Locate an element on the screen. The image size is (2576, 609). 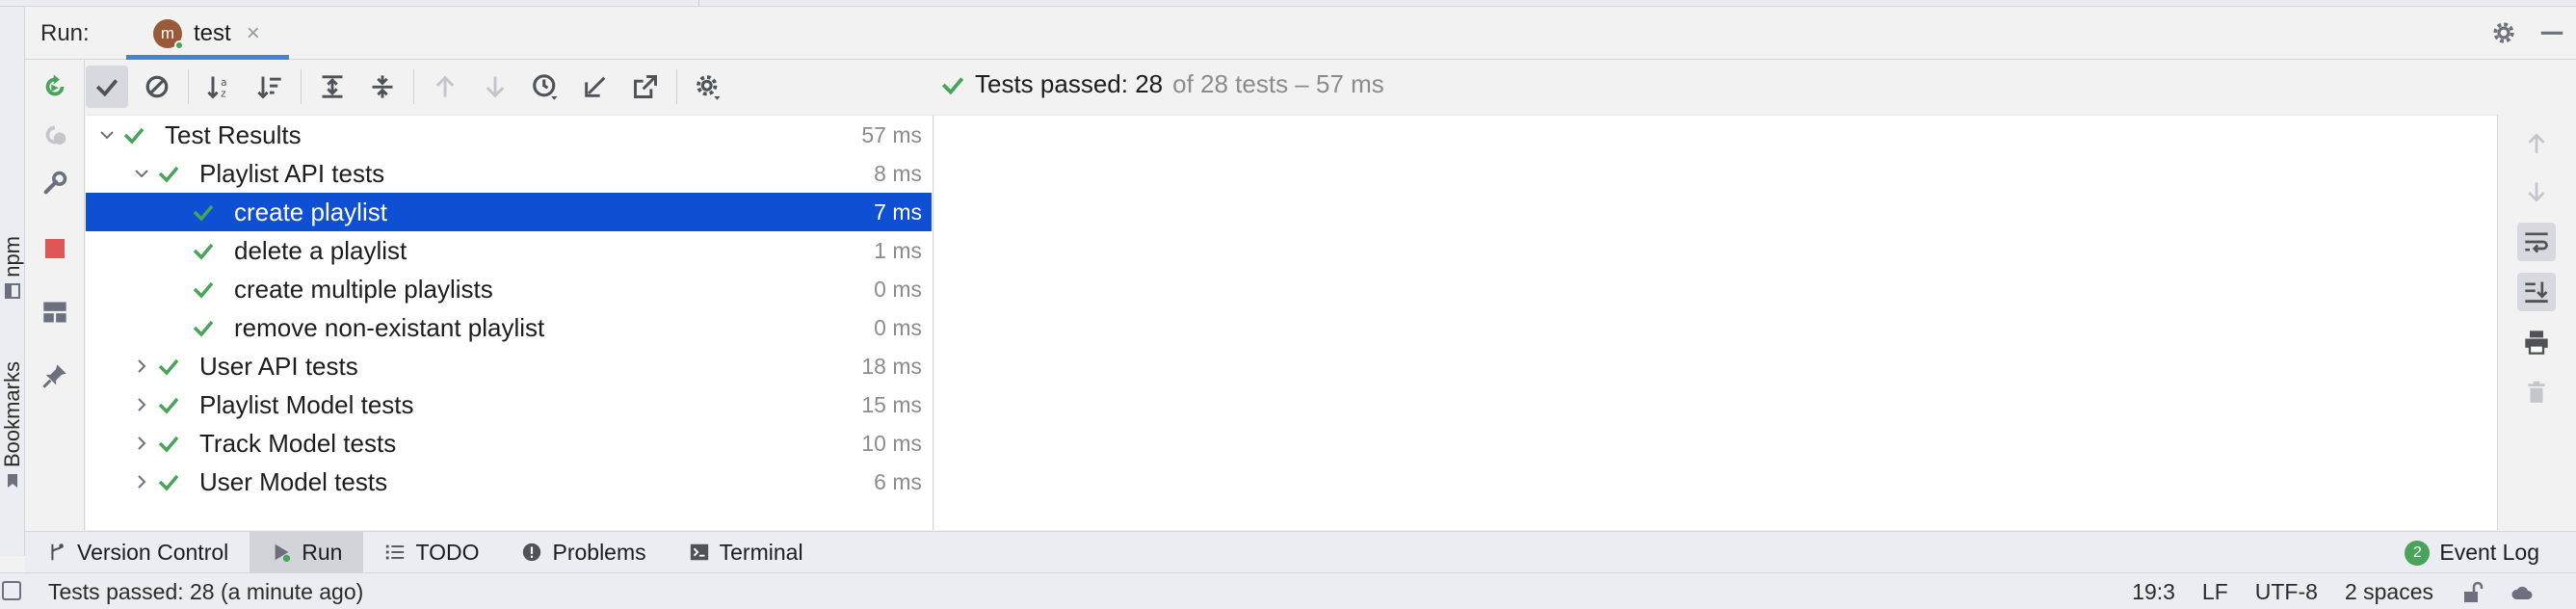
event-log-label: Event Log is located at coordinates (2489, 552).